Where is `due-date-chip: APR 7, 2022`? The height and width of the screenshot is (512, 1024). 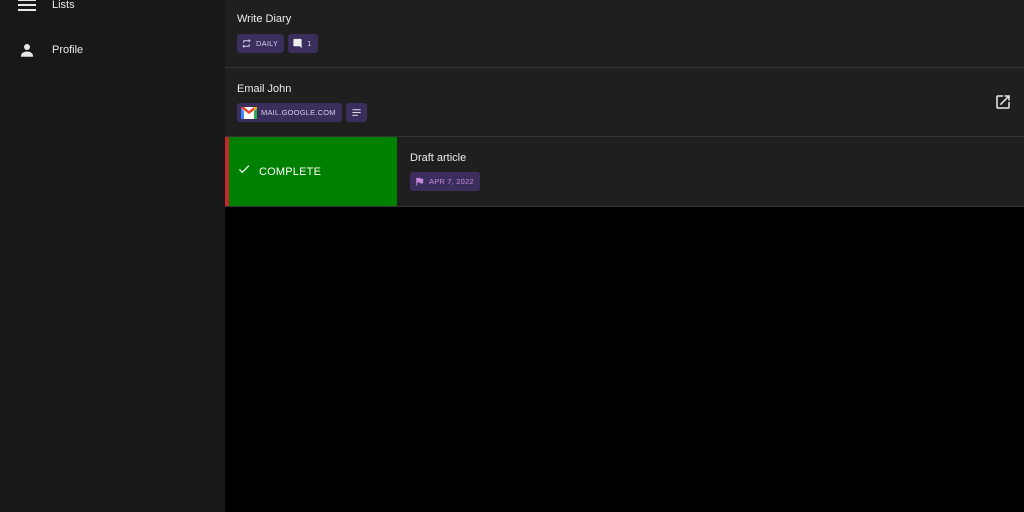
due-date-chip: APR 7, 2022 is located at coordinates (445, 181).